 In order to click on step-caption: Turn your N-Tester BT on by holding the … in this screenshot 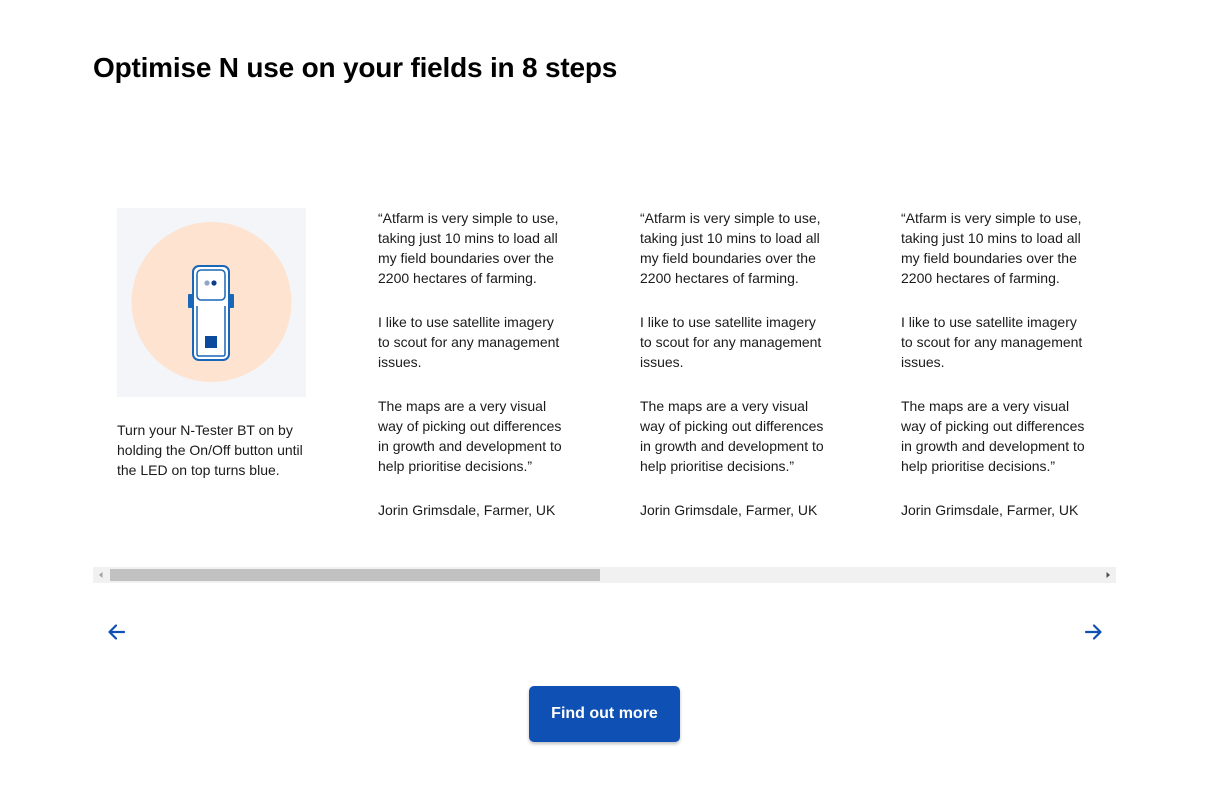, I will do `click(210, 450)`.